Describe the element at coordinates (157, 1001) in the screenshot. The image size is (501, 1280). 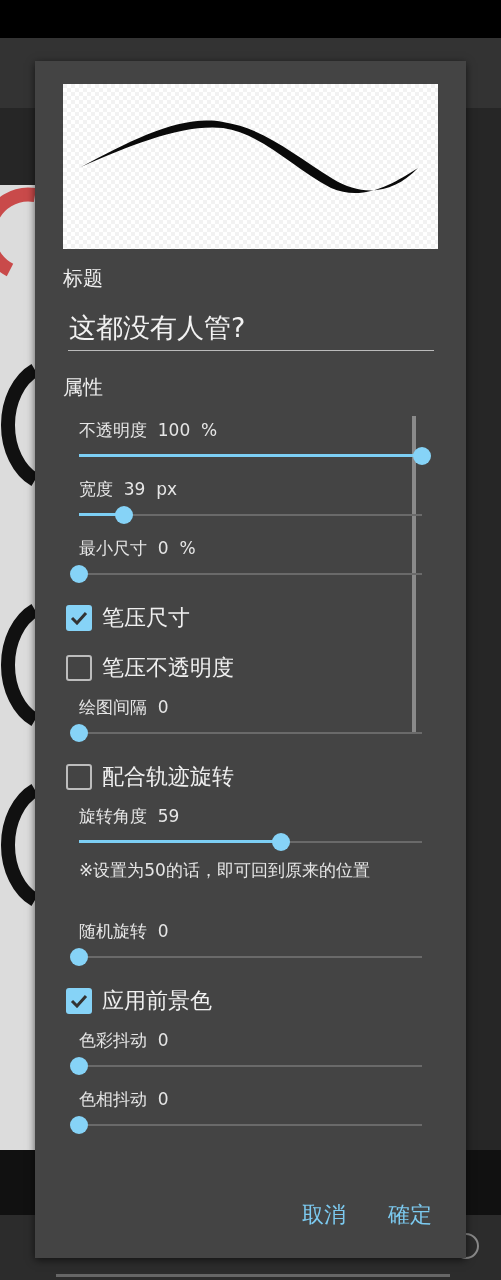
I see `checkbox-label: 应用前景色` at that location.